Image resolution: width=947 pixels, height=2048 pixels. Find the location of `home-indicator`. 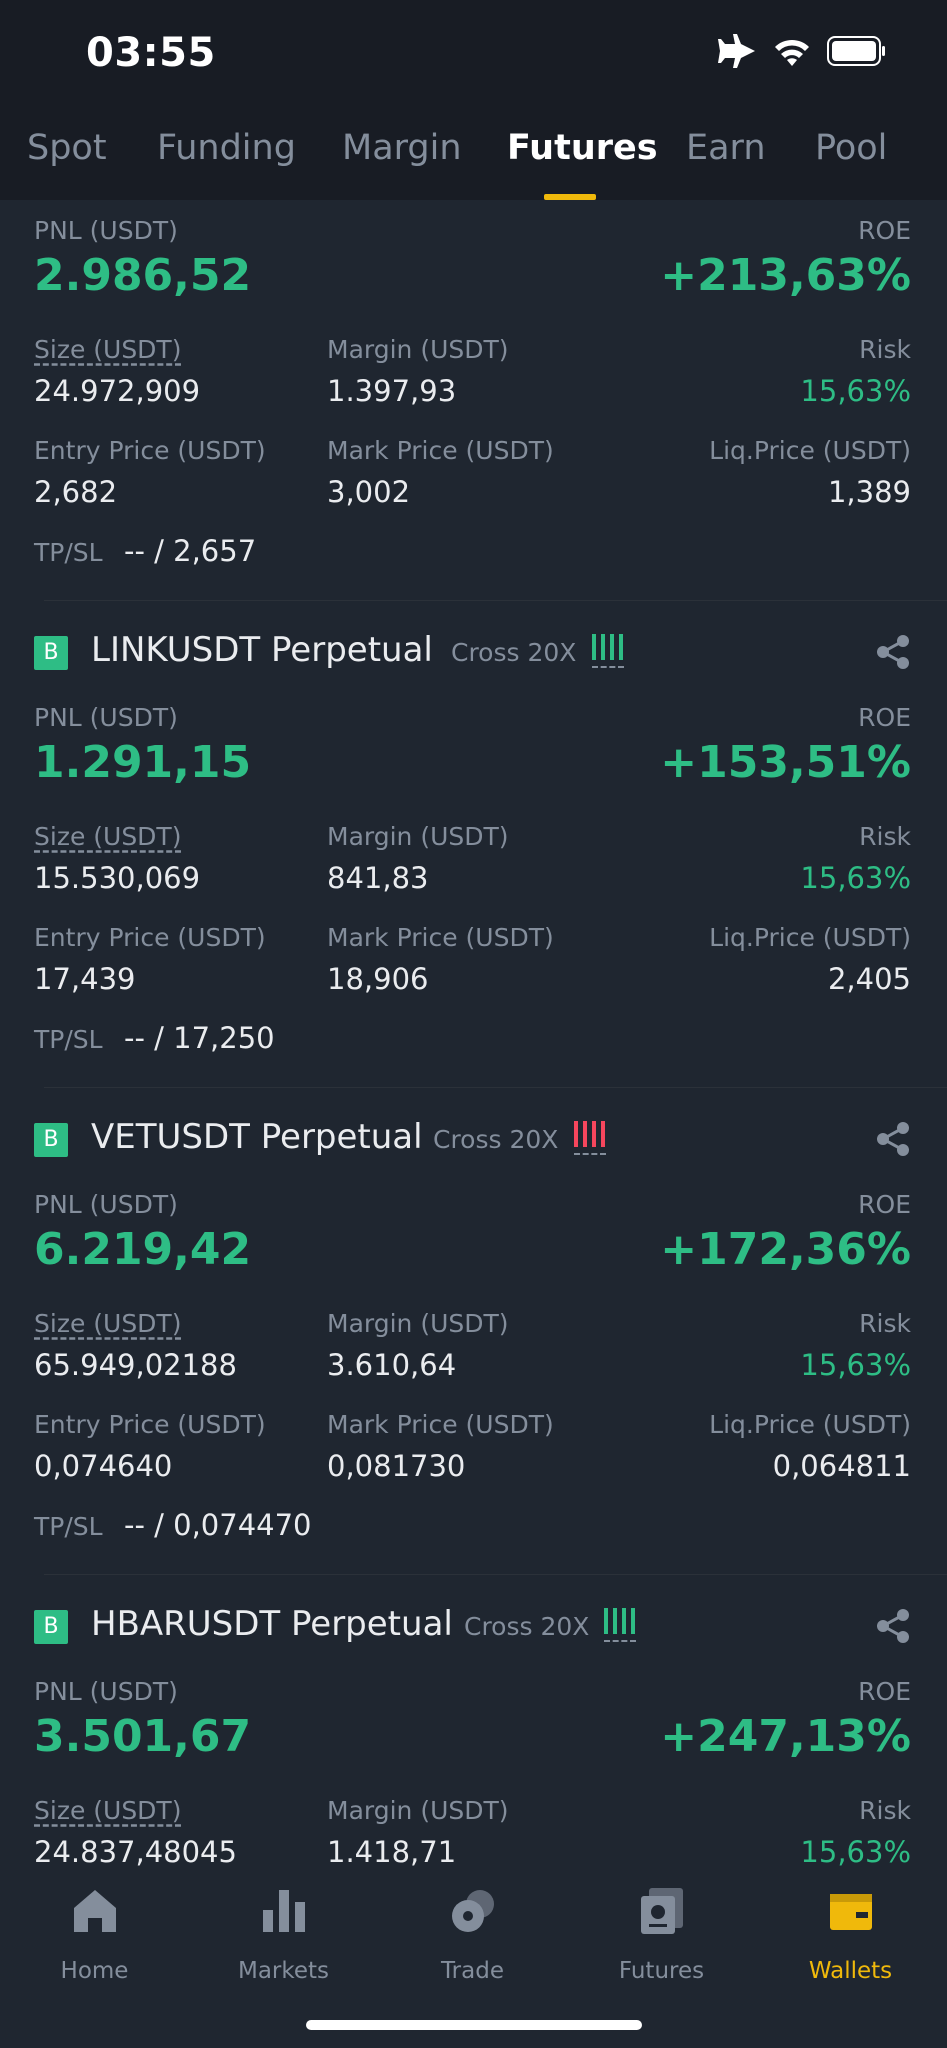

home-indicator is located at coordinates (474, 2025).